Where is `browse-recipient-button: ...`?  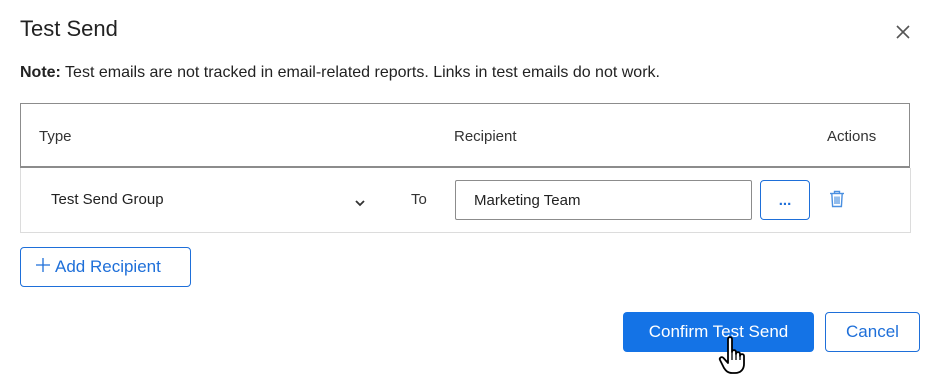
browse-recipient-button: ... is located at coordinates (785, 200).